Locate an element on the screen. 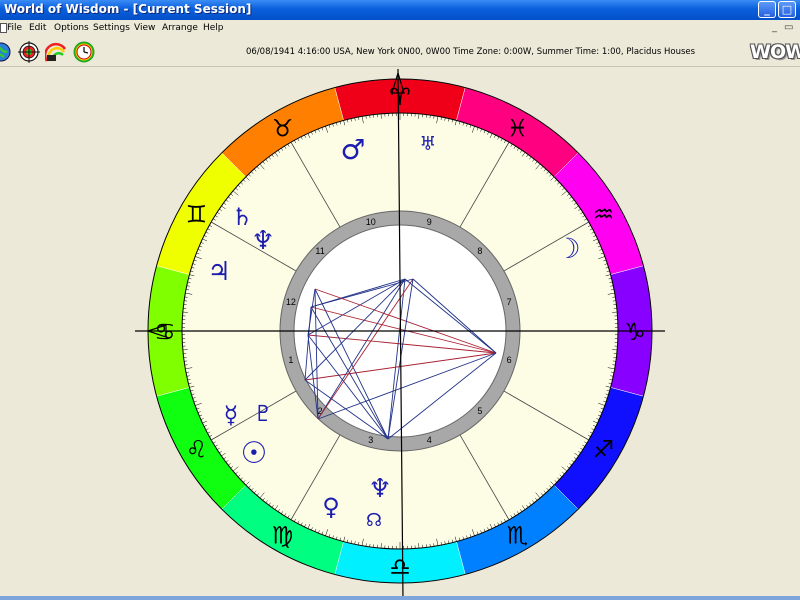  planet-glyph-pluto: ♇︎ is located at coordinates (263, 414).